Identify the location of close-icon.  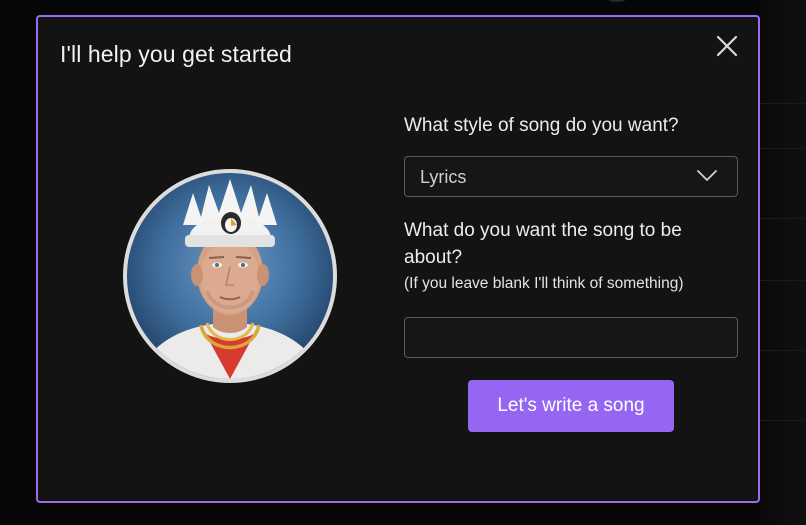
(727, 46).